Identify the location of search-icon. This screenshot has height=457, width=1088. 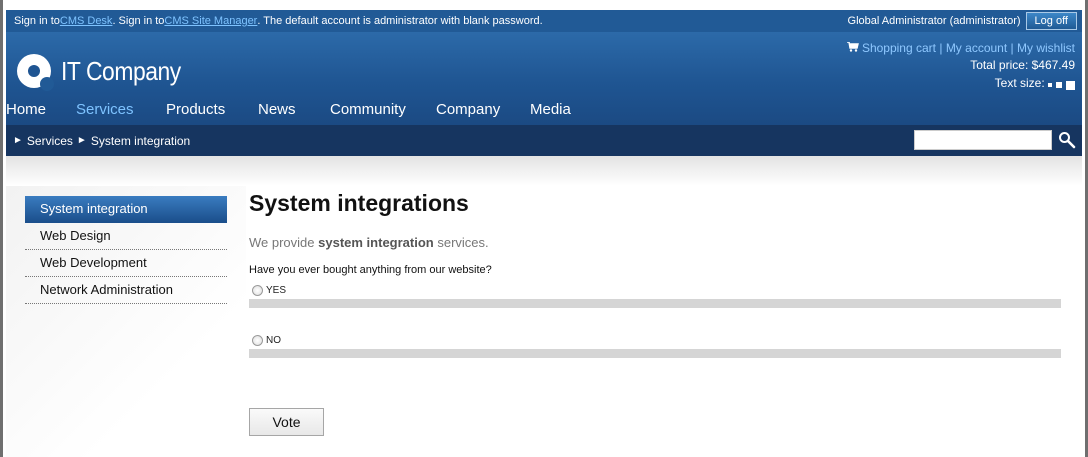
(1067, 140).